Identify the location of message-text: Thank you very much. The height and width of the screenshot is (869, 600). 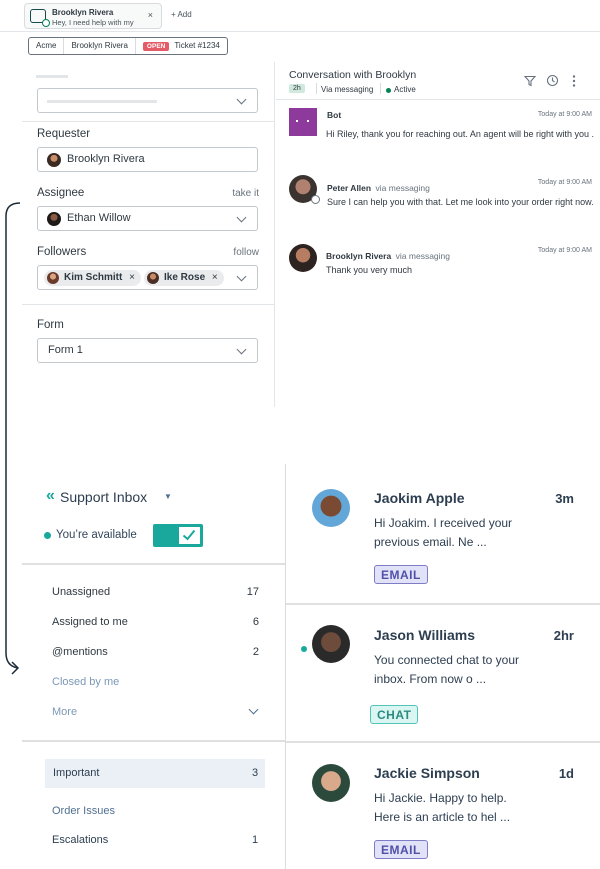
(369, 270).